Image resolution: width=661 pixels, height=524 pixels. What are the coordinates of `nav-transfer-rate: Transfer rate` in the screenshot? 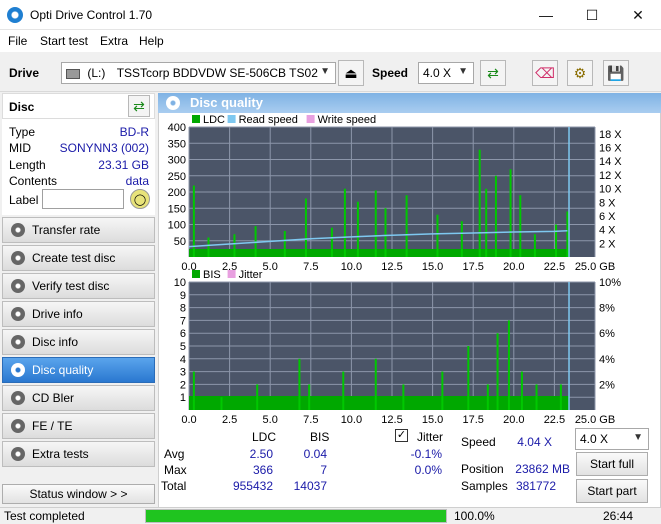 It's located at (78, 230).